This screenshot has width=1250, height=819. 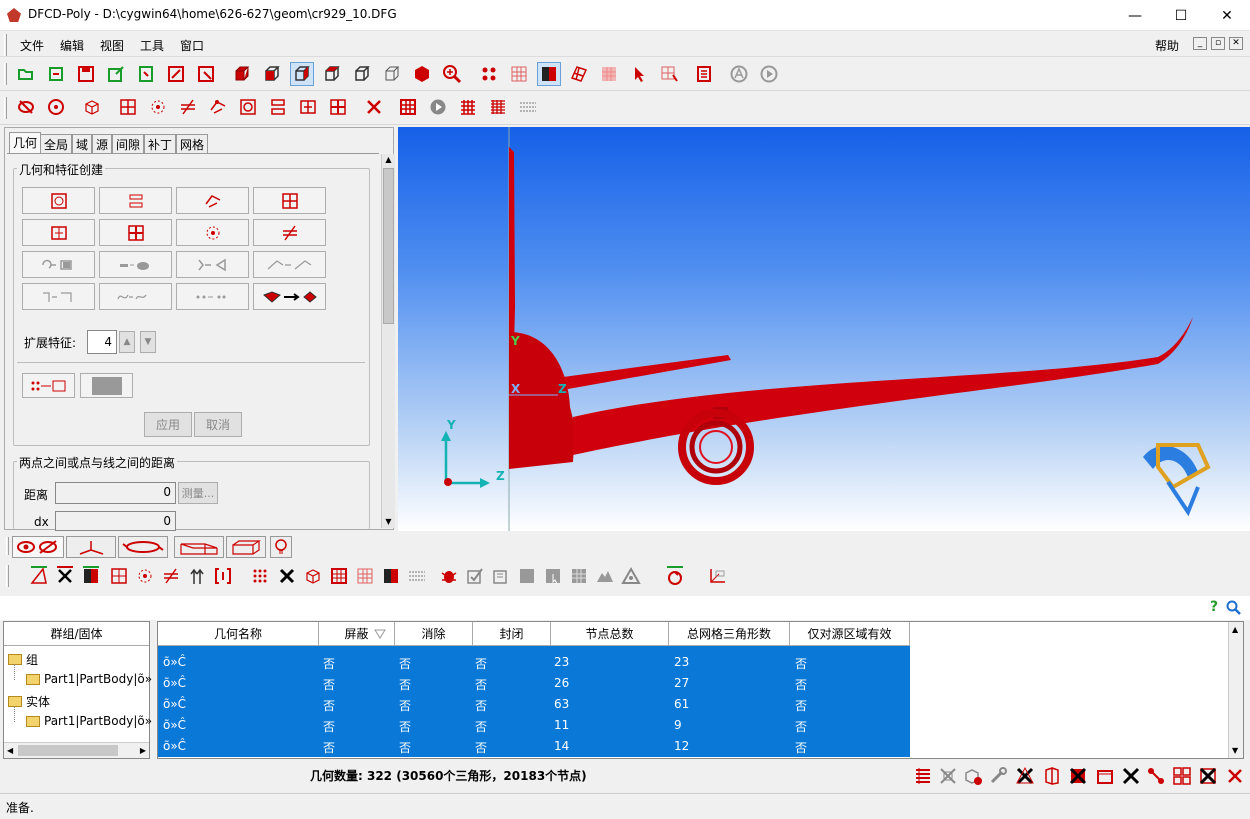 I want to click on edge-icon, so click(x=218, y=107).